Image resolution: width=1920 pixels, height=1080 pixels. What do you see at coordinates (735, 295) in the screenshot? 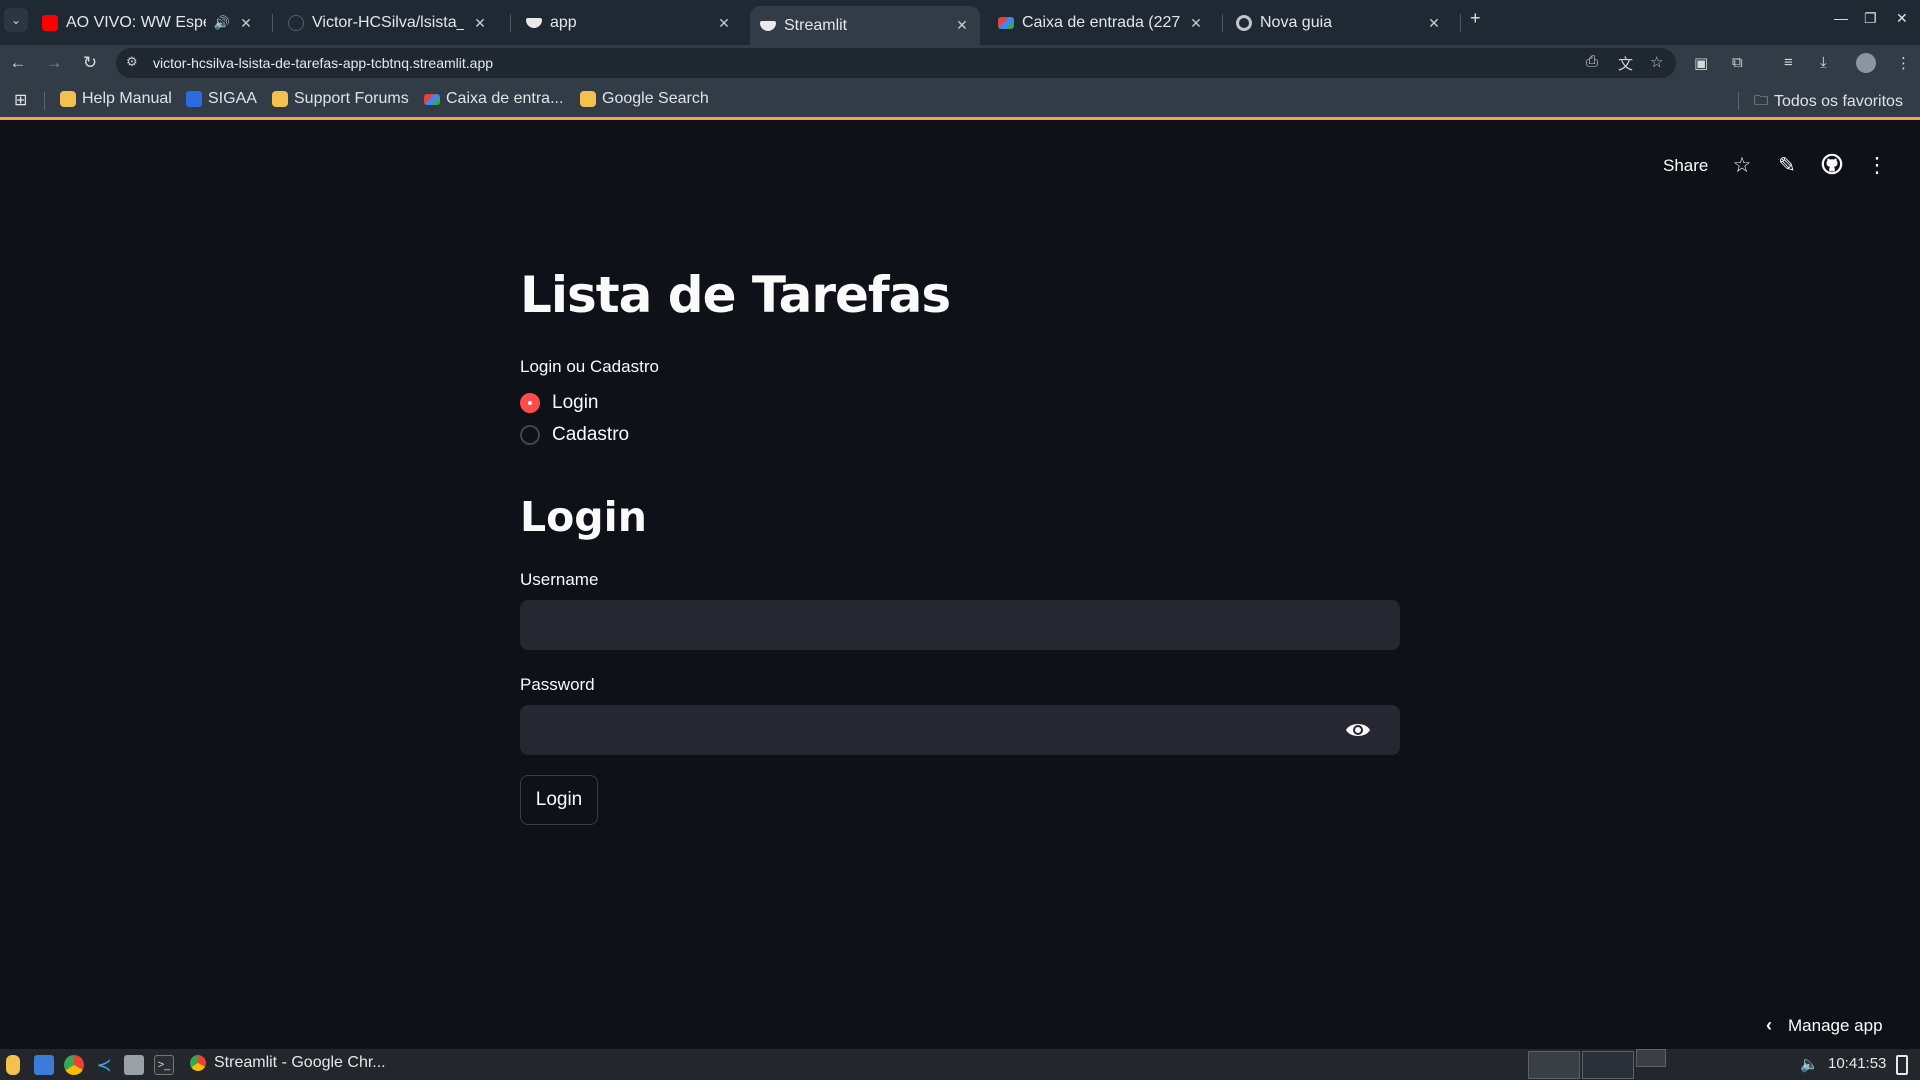
I see `page-title: Lista de Tarefas` at bounding box center [735, 295].